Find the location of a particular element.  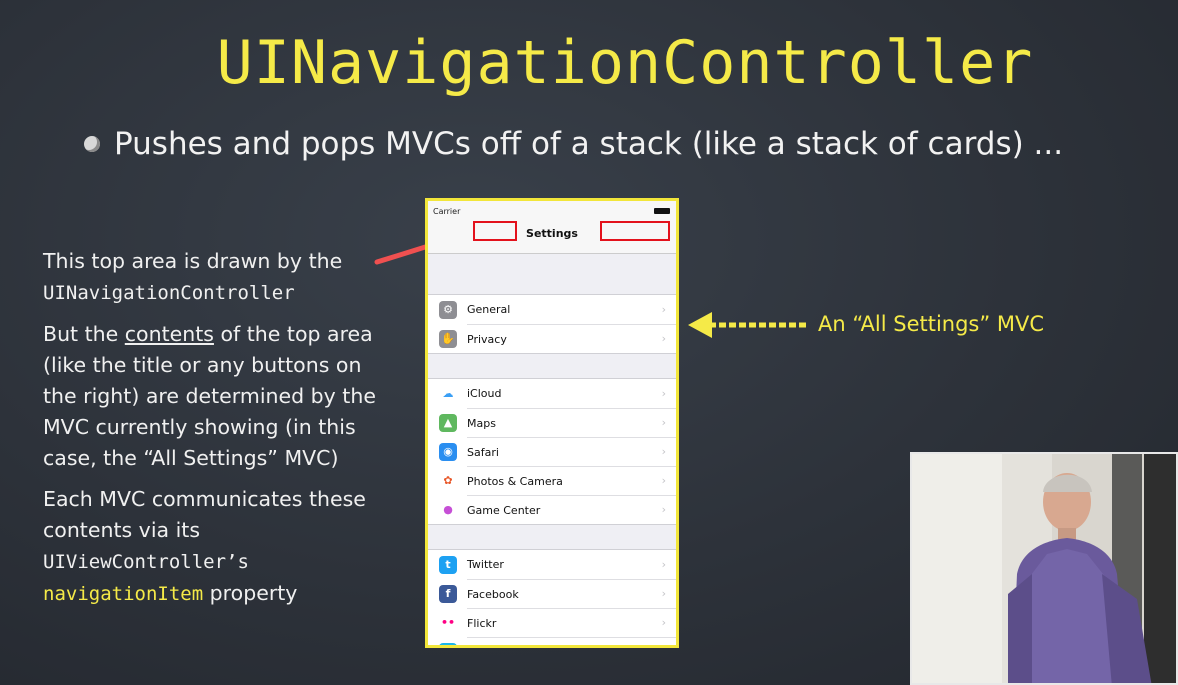

settings-row-privacy: ✋ Privacy › is located at coordinates (552, 338).